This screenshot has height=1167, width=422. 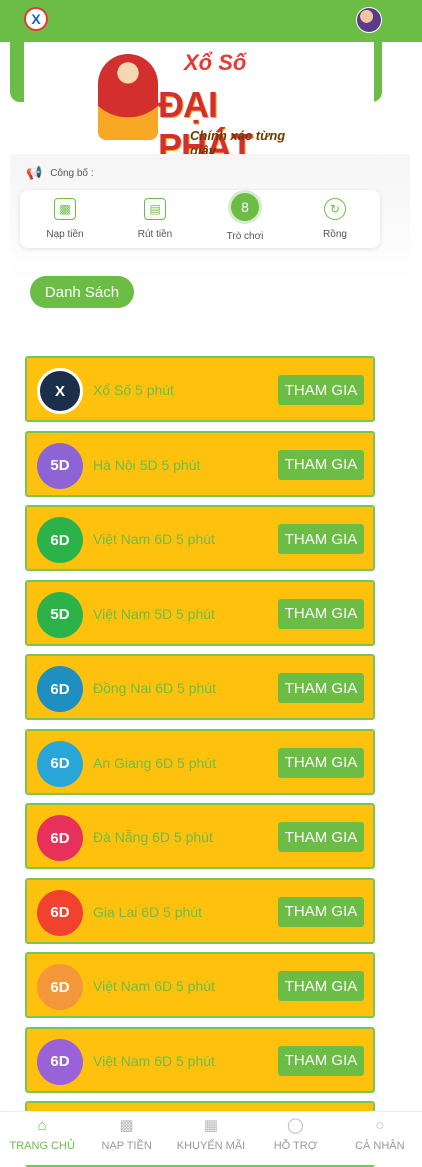 I want to click on user-icon: ○, so click(x=380, y=1125).